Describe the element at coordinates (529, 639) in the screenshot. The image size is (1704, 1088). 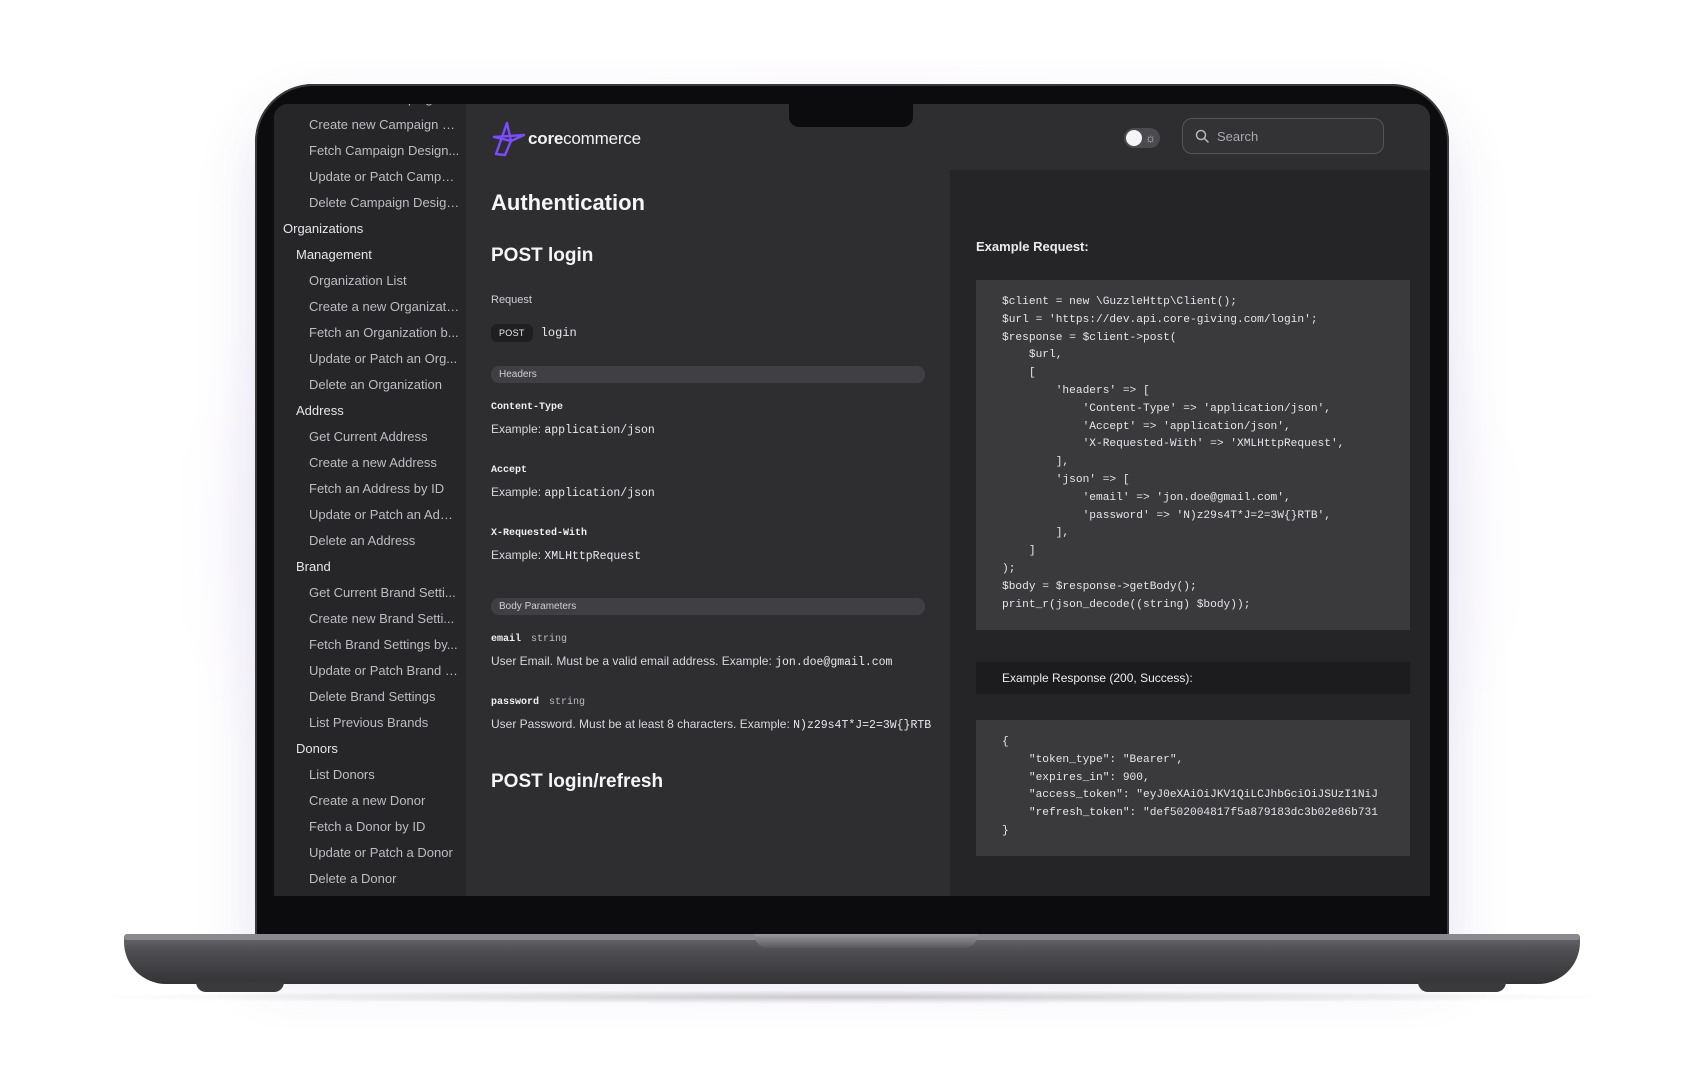
I see `body-param-name: email string` at that location.